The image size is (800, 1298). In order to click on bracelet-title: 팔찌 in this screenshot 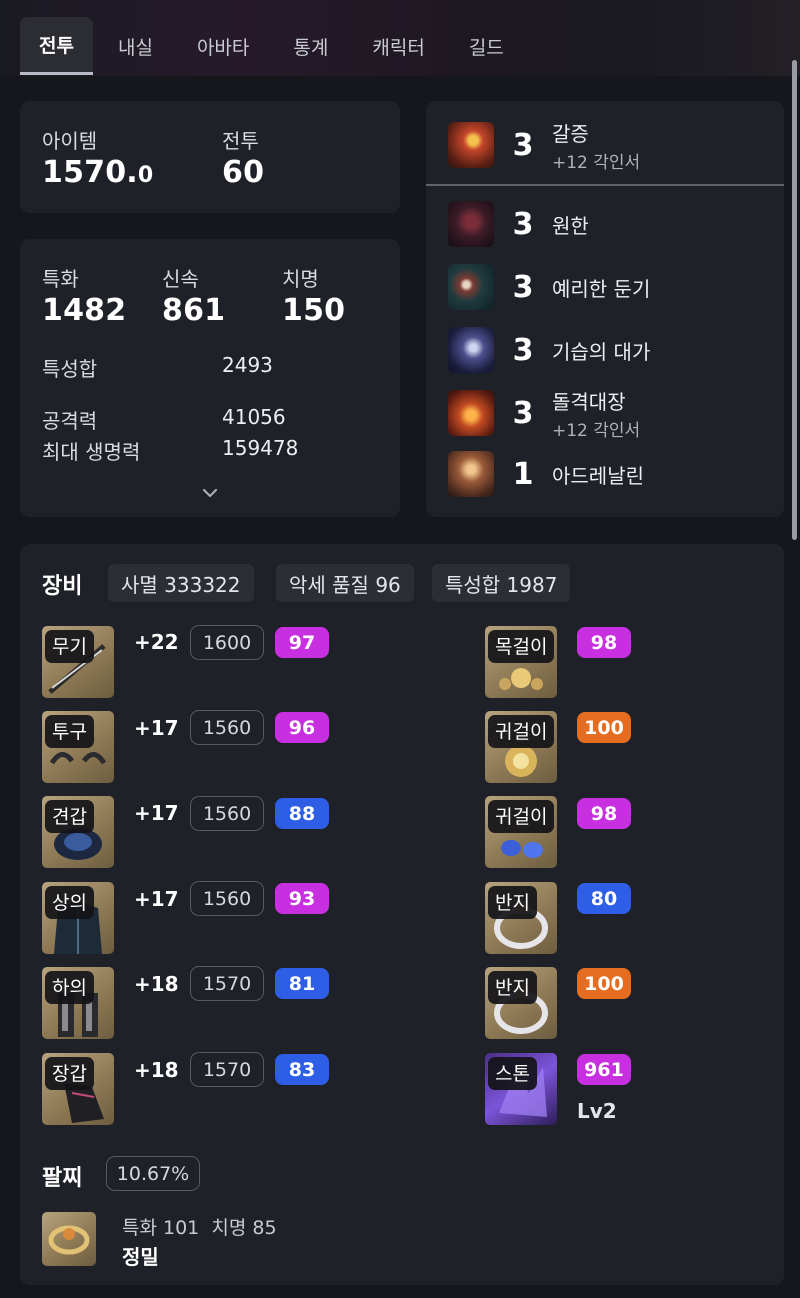, I will do `click(62, 1178)`.